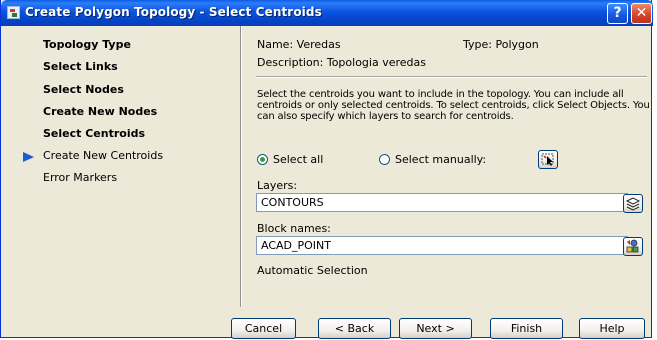 This screenshot has height=340, width=657. Describe the element at coordinates (28, 157) in the screenshot. I see `current-step-arrow-icon` at that location.